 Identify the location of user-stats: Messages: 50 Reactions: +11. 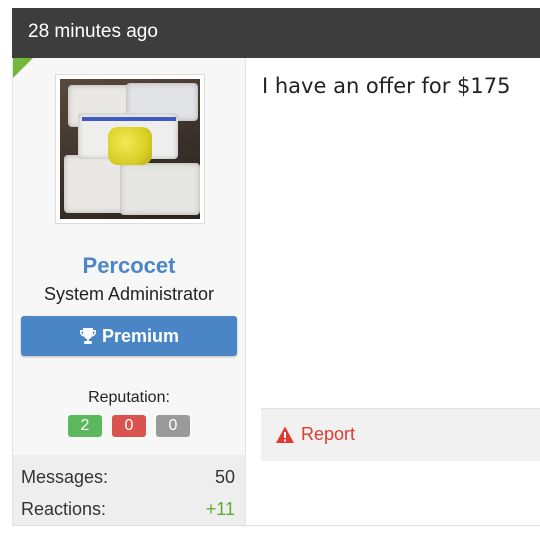
(129, 490).